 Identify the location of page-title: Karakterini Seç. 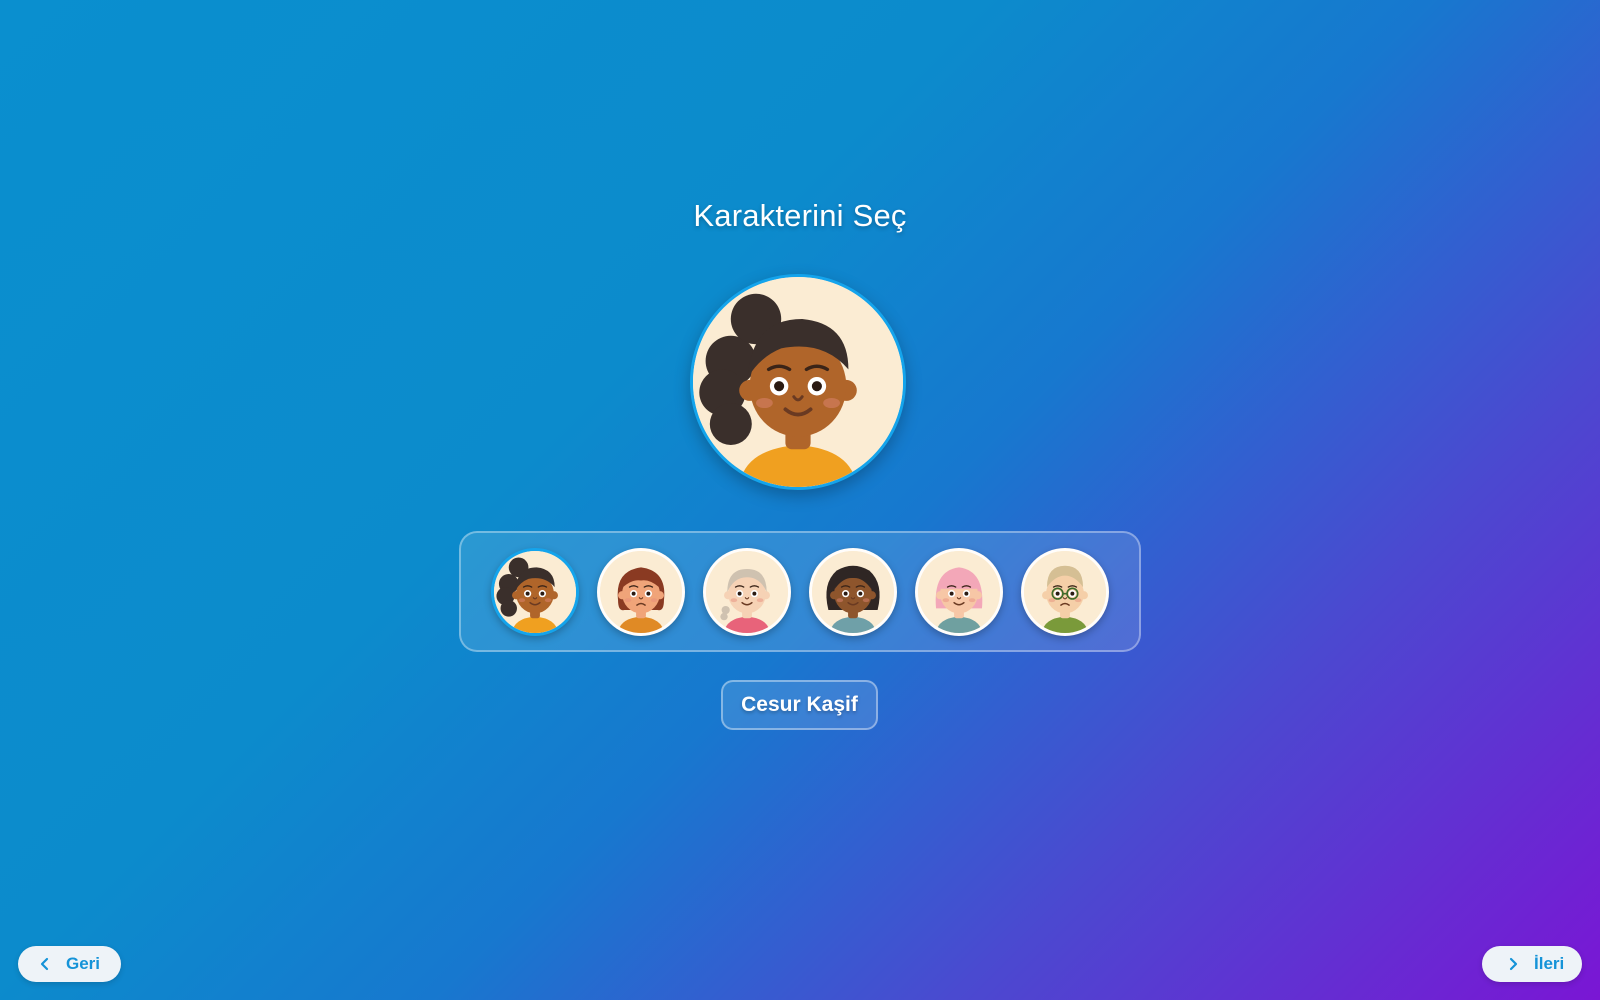
(800, 215).